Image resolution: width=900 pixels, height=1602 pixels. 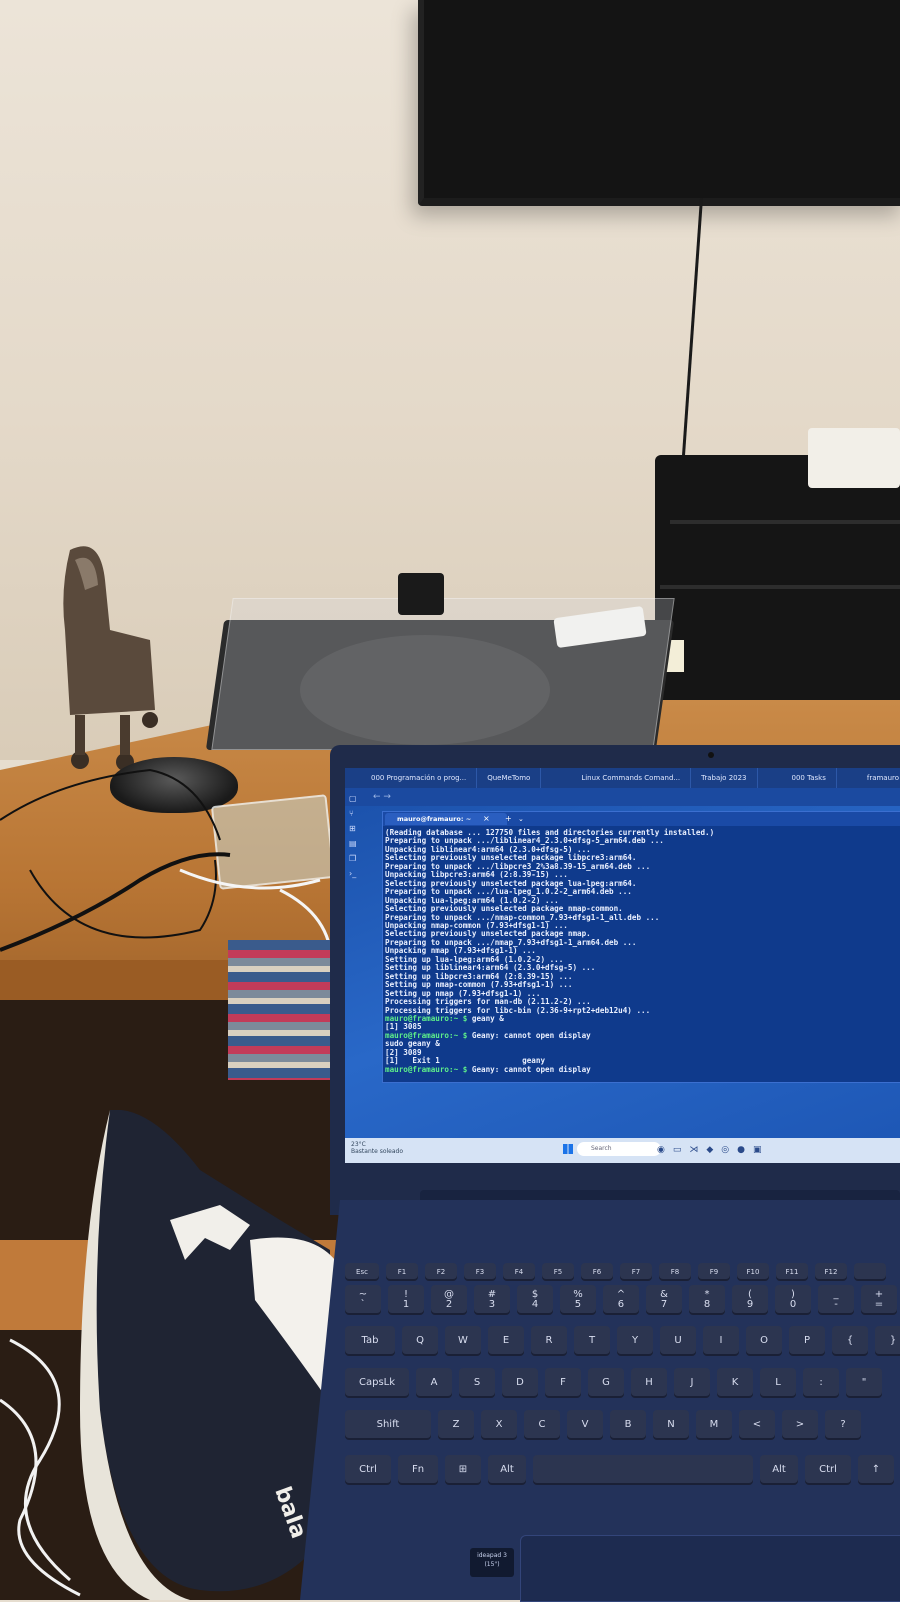 What do you see at coordinates (868, 778) in the screenshot?
I see `browser-tab: framauro` at bounding box center [868, 778].